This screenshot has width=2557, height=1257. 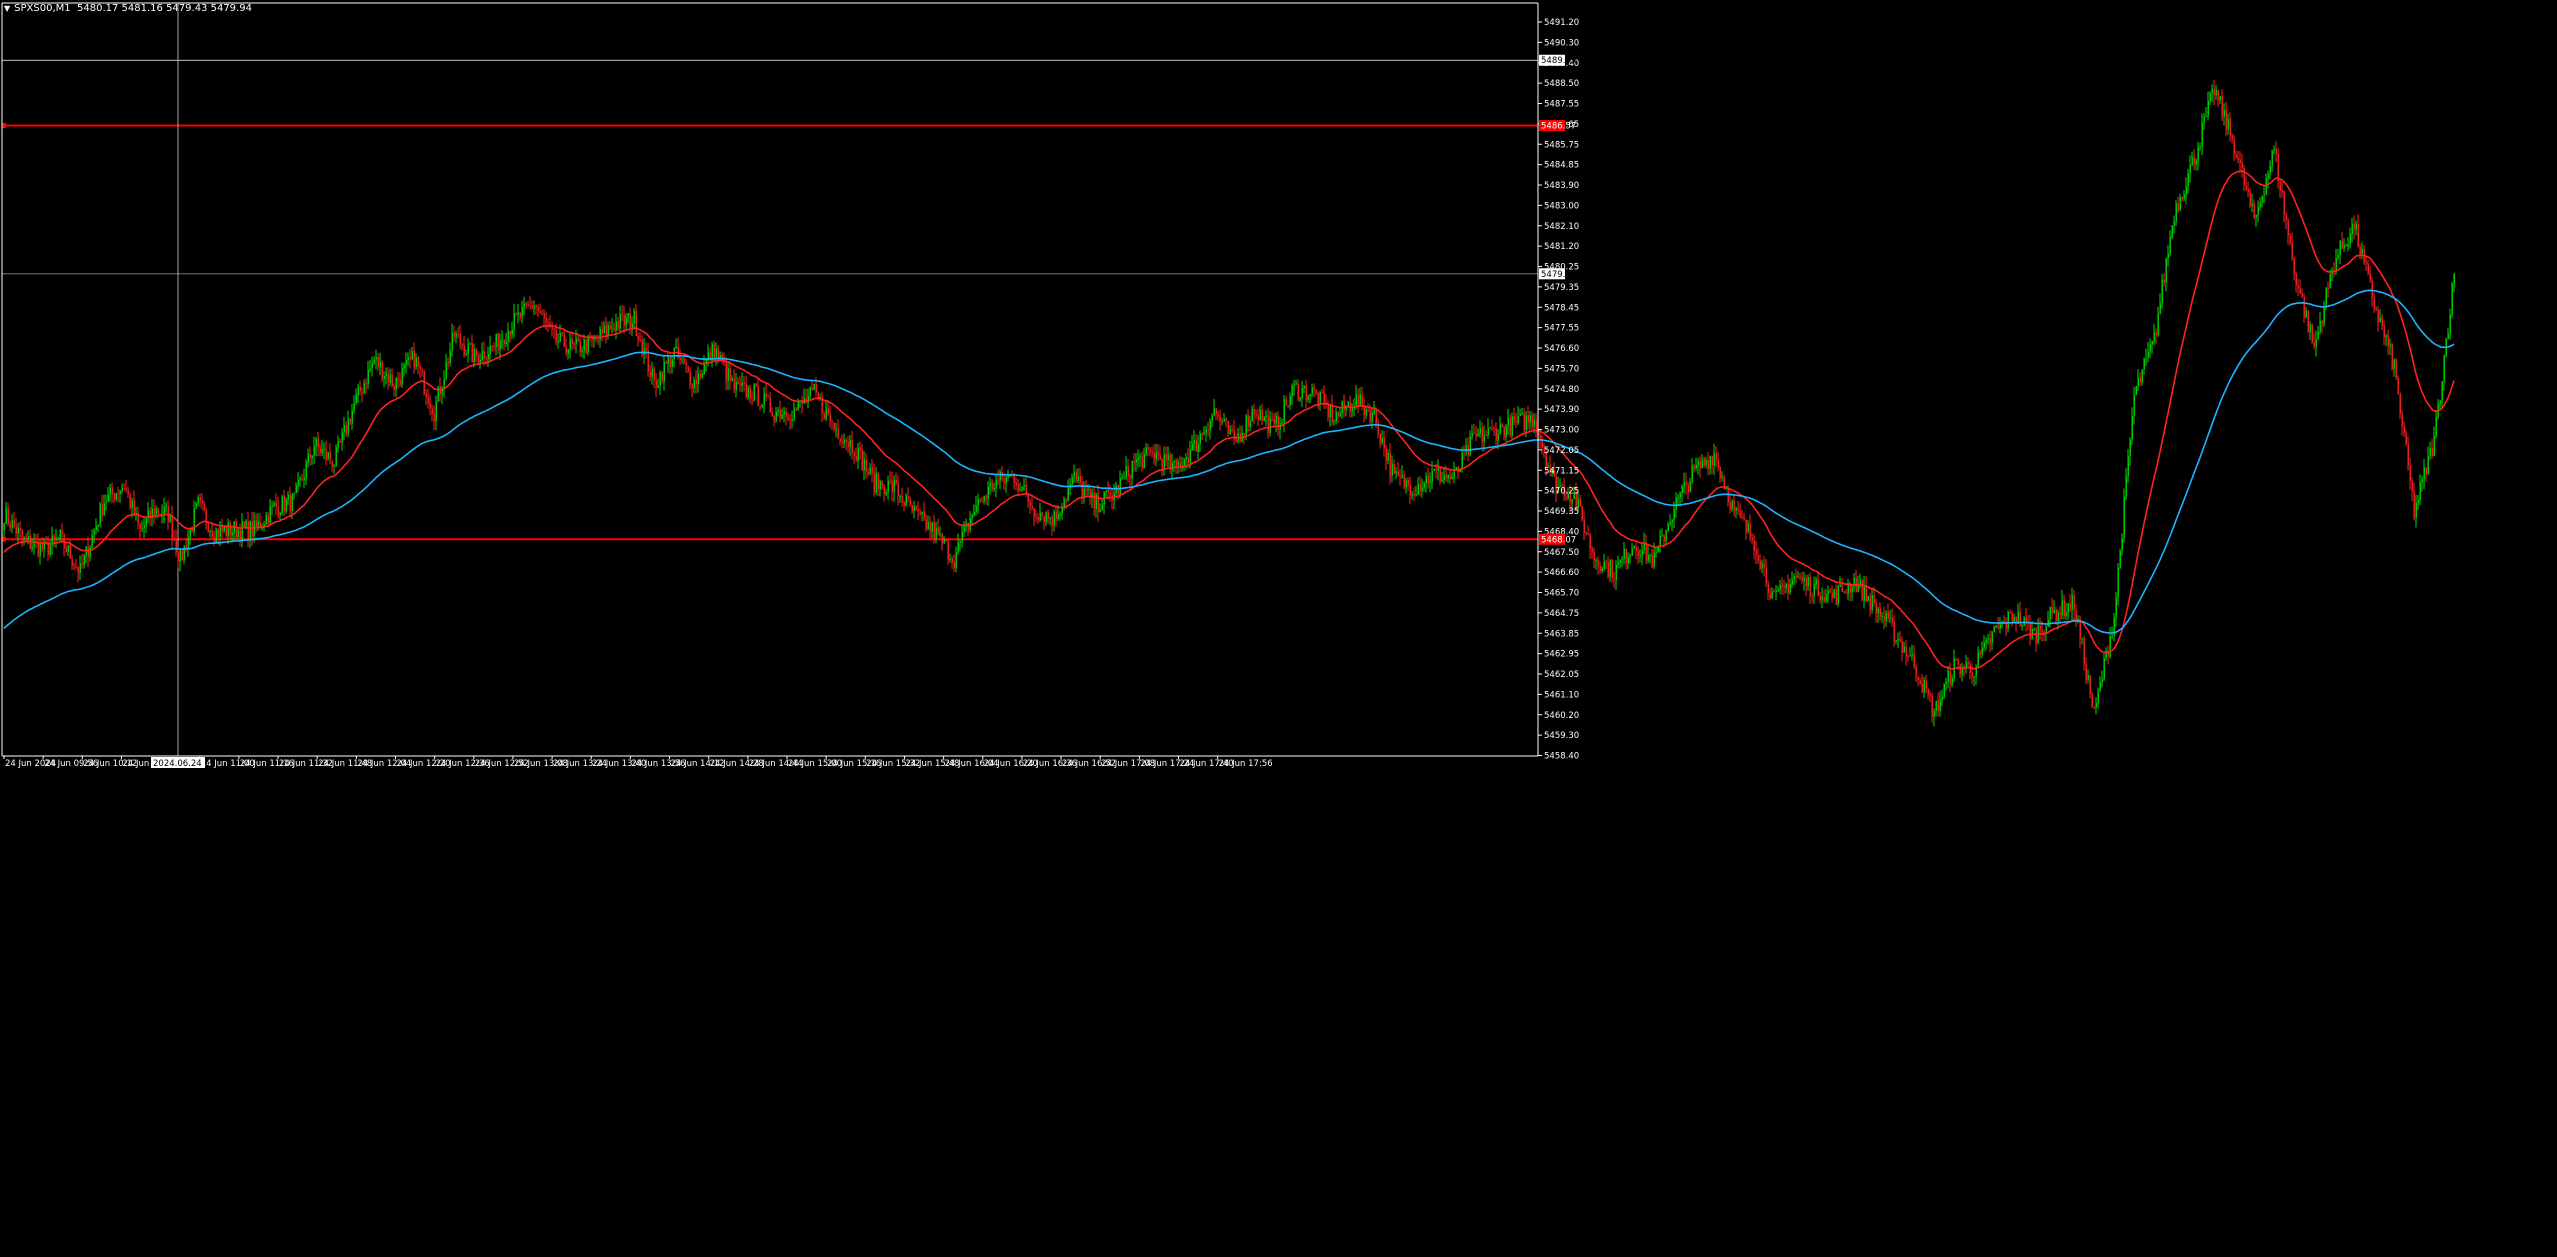 I want to click on y-tick-label: 5458.40, so click(x=1561, y=757).